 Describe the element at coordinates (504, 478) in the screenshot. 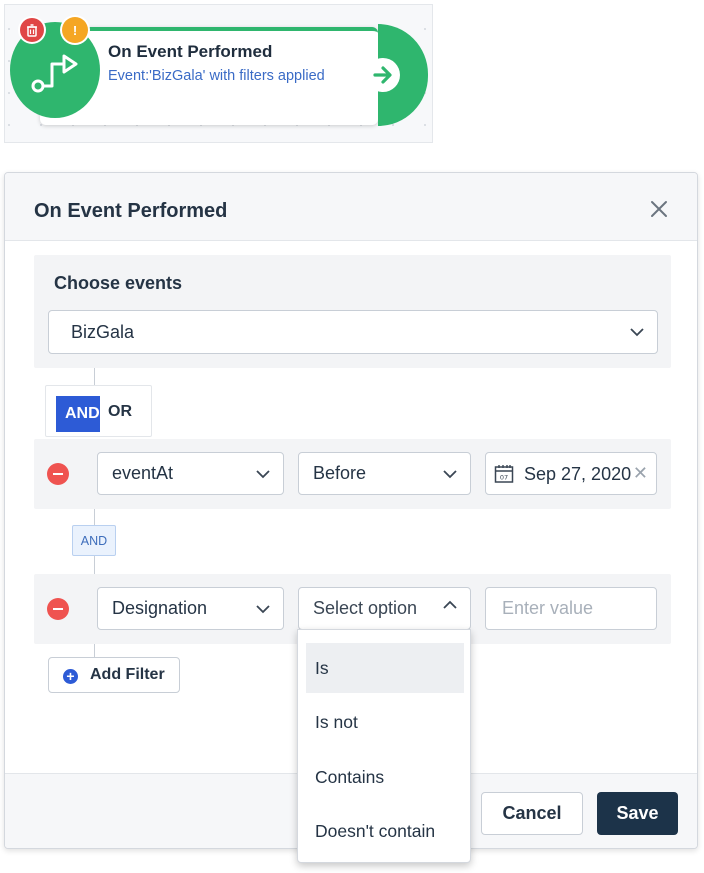

I see `calendar-day: 07` at that location.